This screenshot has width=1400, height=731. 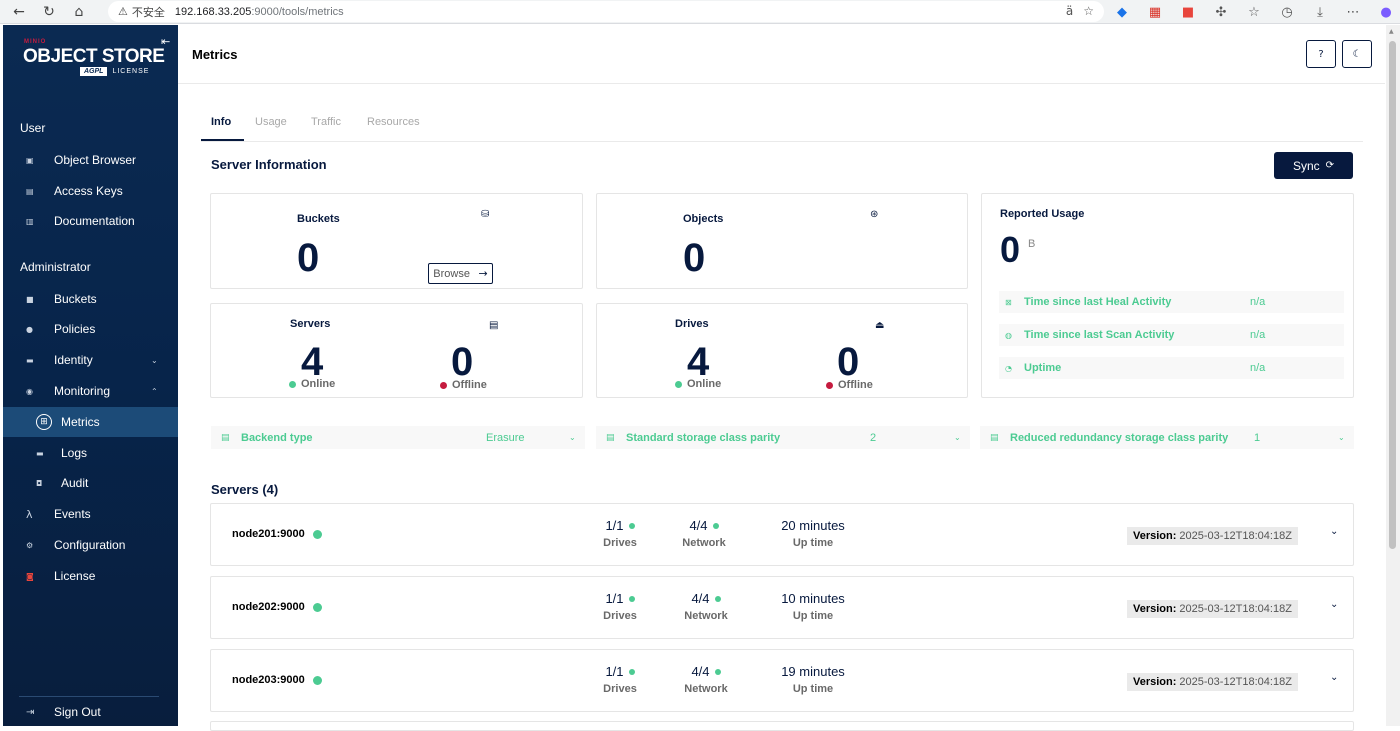 What do you see at coordinates (90, 545) in the screenshot?
I see `sidebar-item-configuration: ⚙ Configuration` at bounding box center [90, 545].